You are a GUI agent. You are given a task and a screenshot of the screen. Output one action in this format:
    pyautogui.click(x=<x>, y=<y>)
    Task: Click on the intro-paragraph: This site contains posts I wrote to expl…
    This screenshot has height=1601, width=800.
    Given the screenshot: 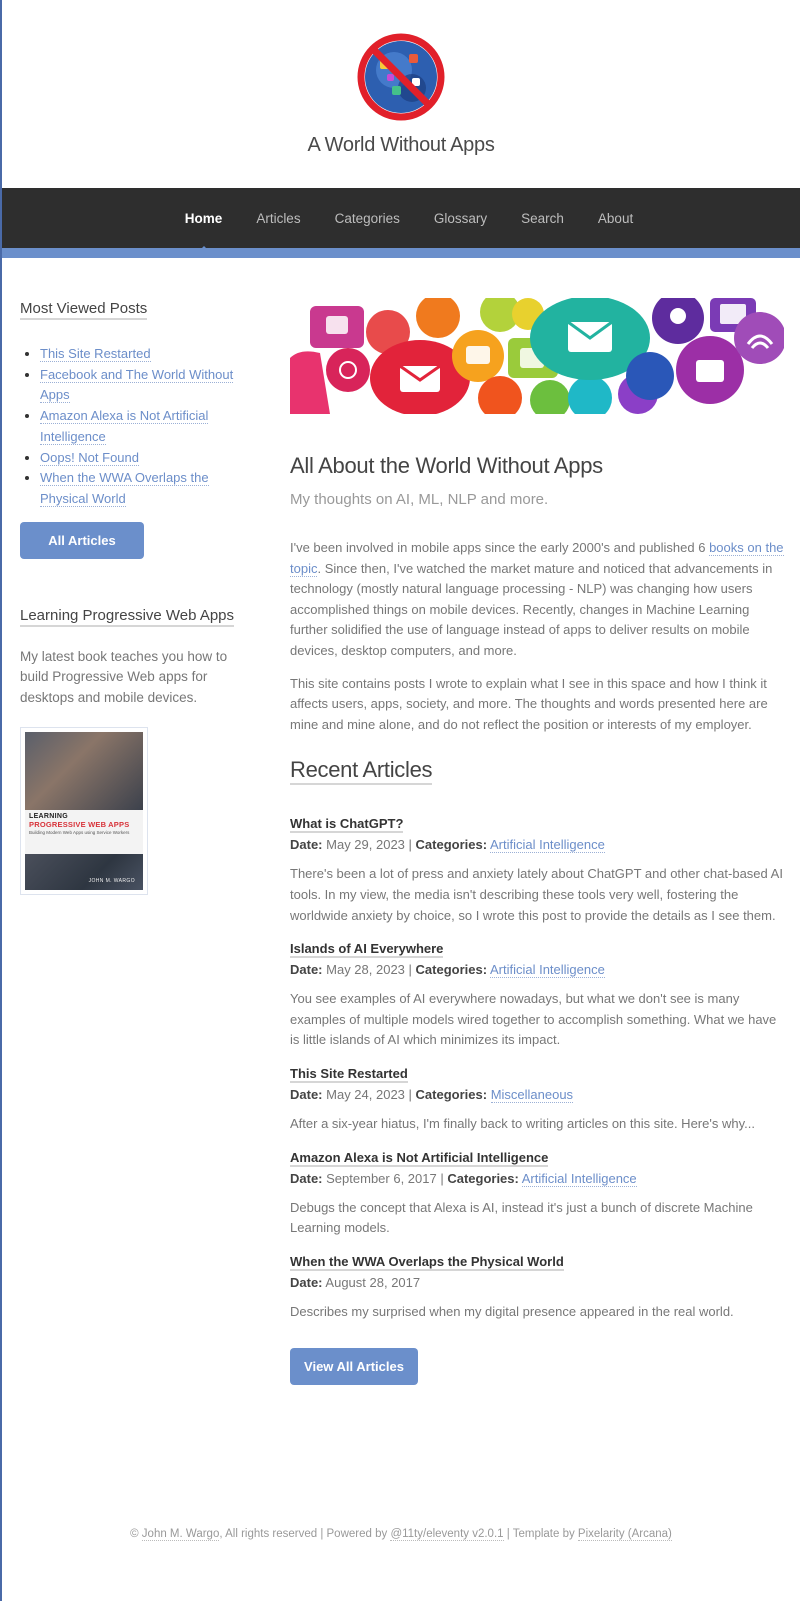 What is the action you would take?
    pyautogui.click(x=529, y=703)
    